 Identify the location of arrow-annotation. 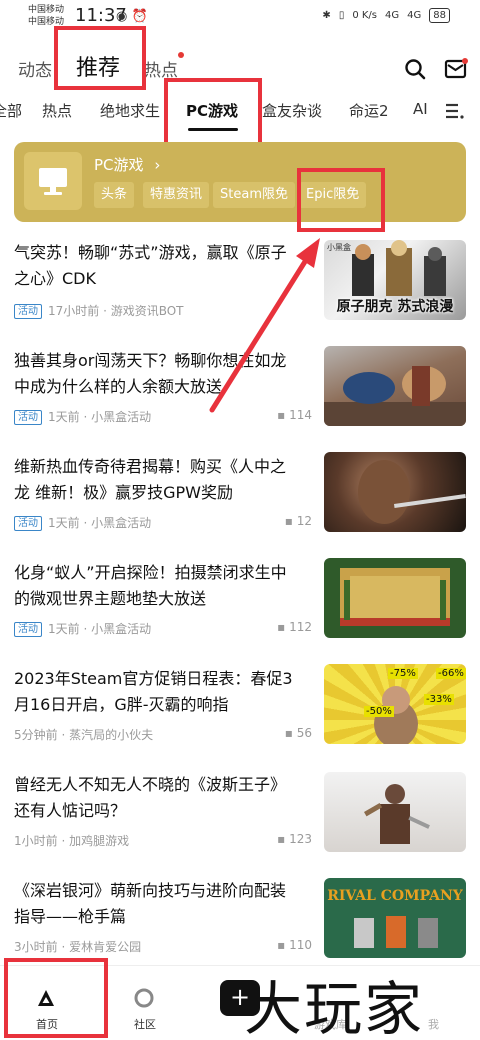
(264, 325).